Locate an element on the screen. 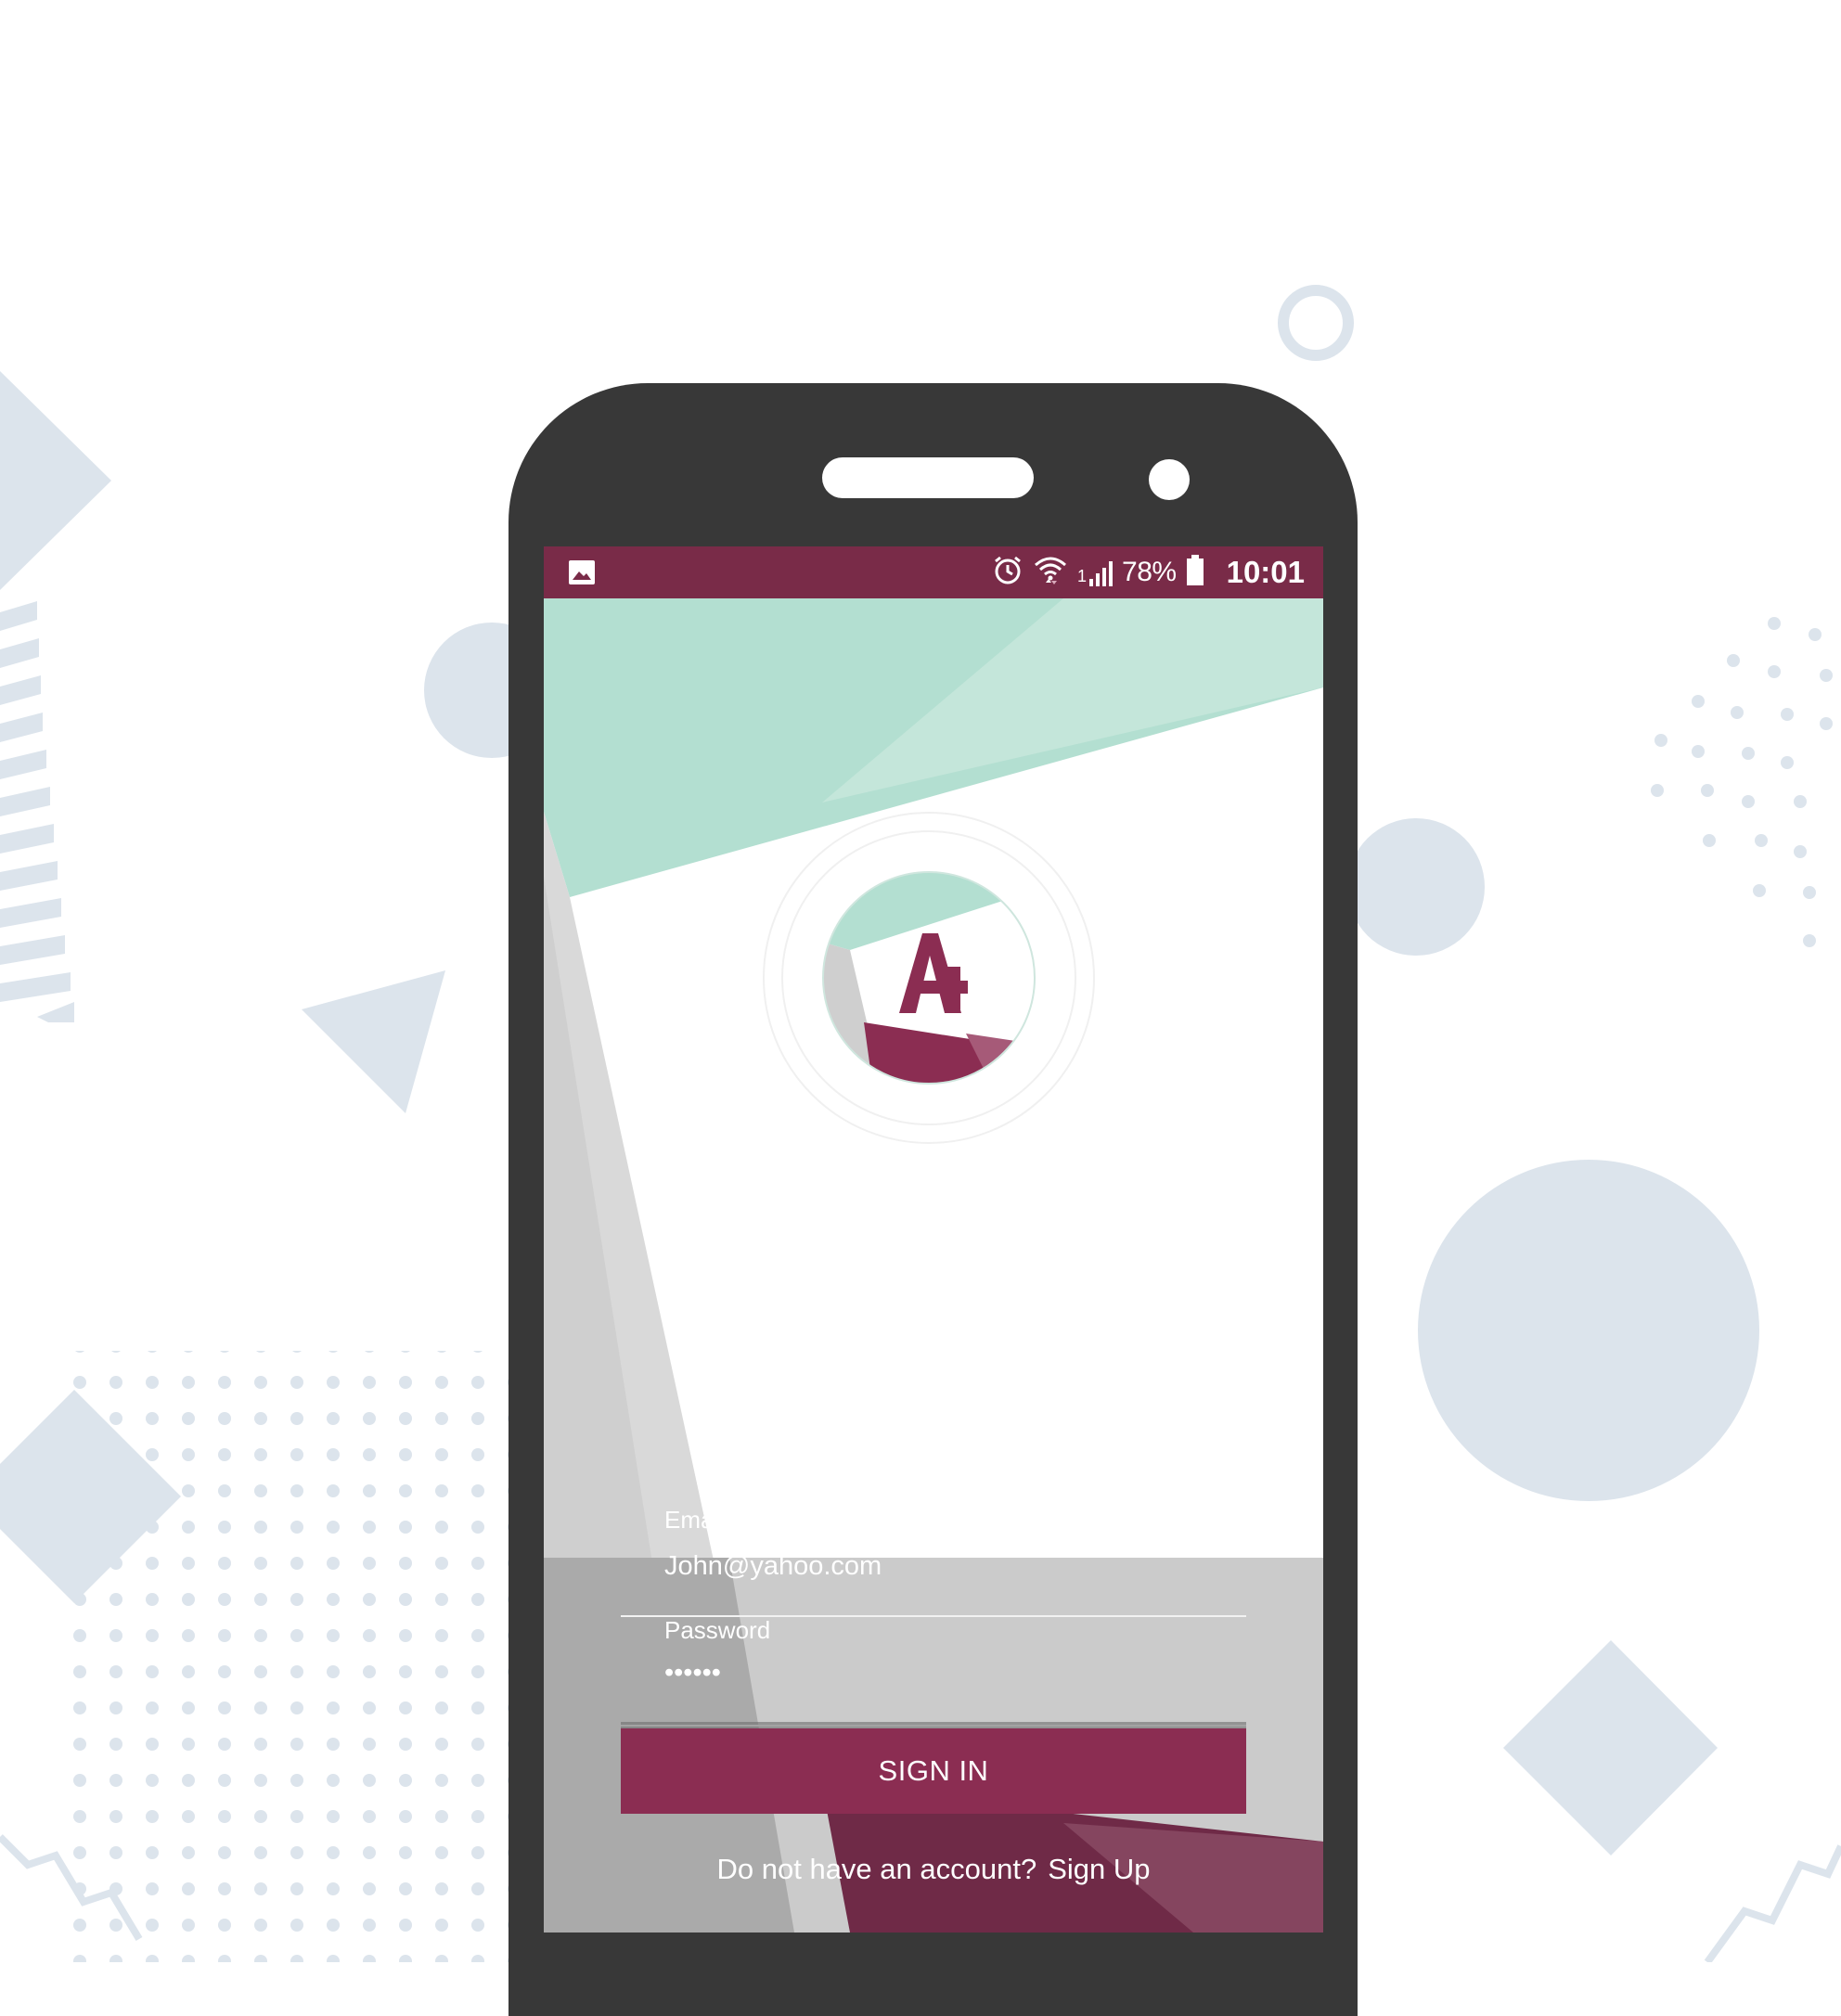  signal-icon: 1 is located at coordinates (1095, 572).